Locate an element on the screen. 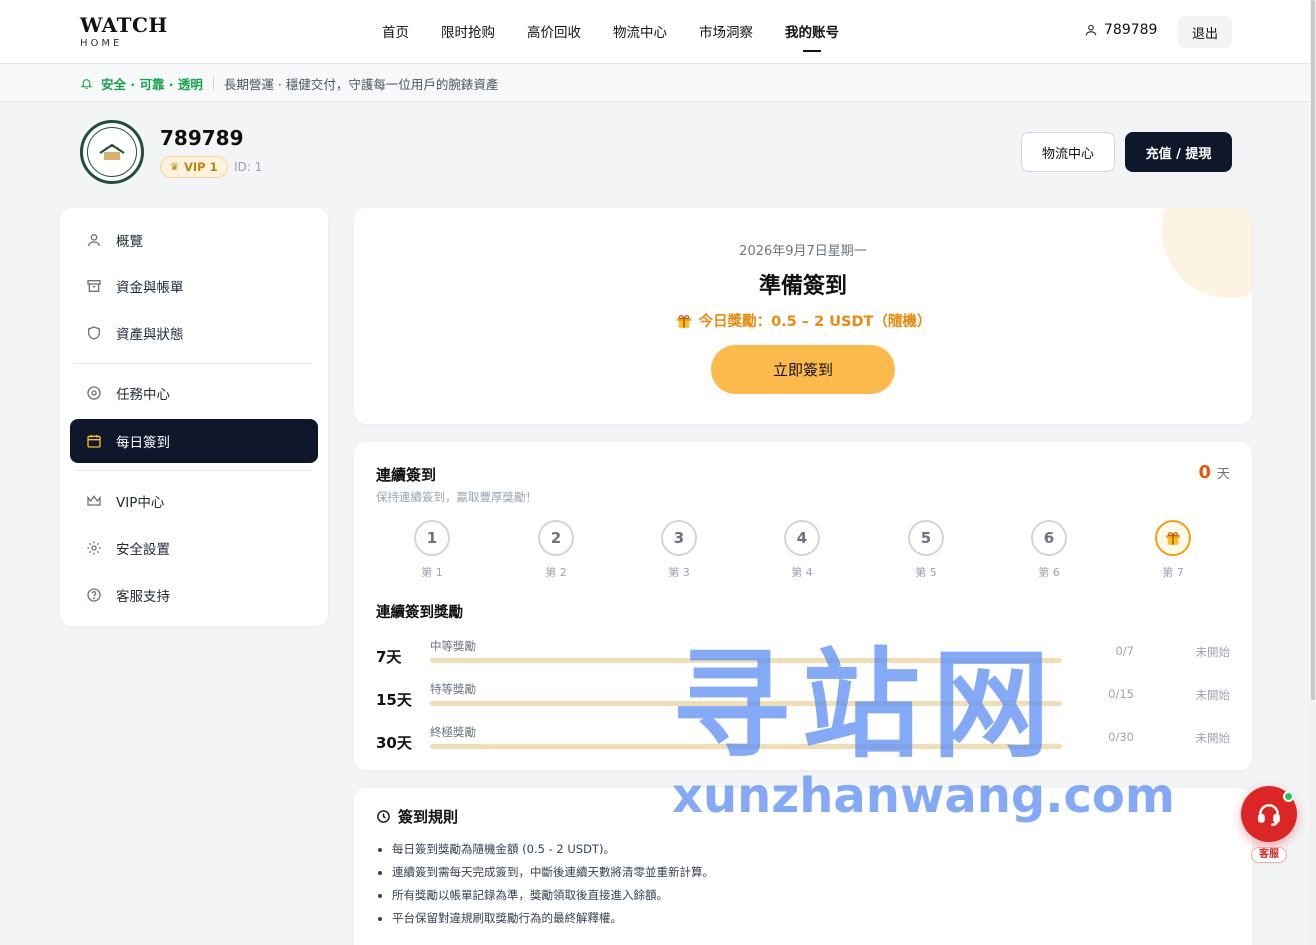 The height and width of the screenshot is (945, 1316). streak-title: 連續簽到 is located at coordinates (406, 475).